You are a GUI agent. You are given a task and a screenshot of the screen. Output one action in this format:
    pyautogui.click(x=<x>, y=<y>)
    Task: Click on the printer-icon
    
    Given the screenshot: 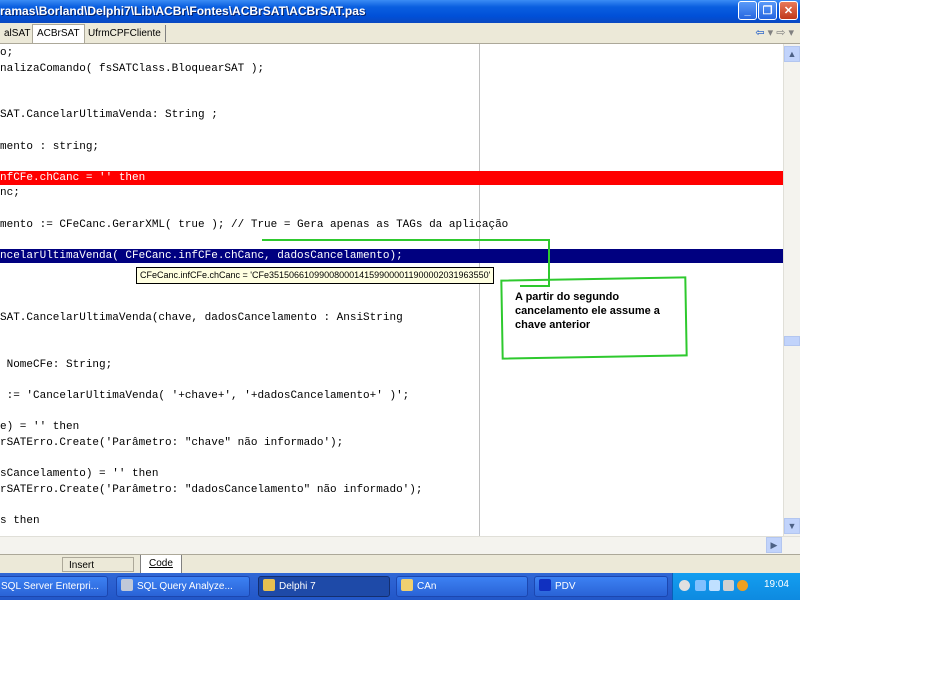 What is the action you would take?
    pyautogui.click(x=728, y=585)
    